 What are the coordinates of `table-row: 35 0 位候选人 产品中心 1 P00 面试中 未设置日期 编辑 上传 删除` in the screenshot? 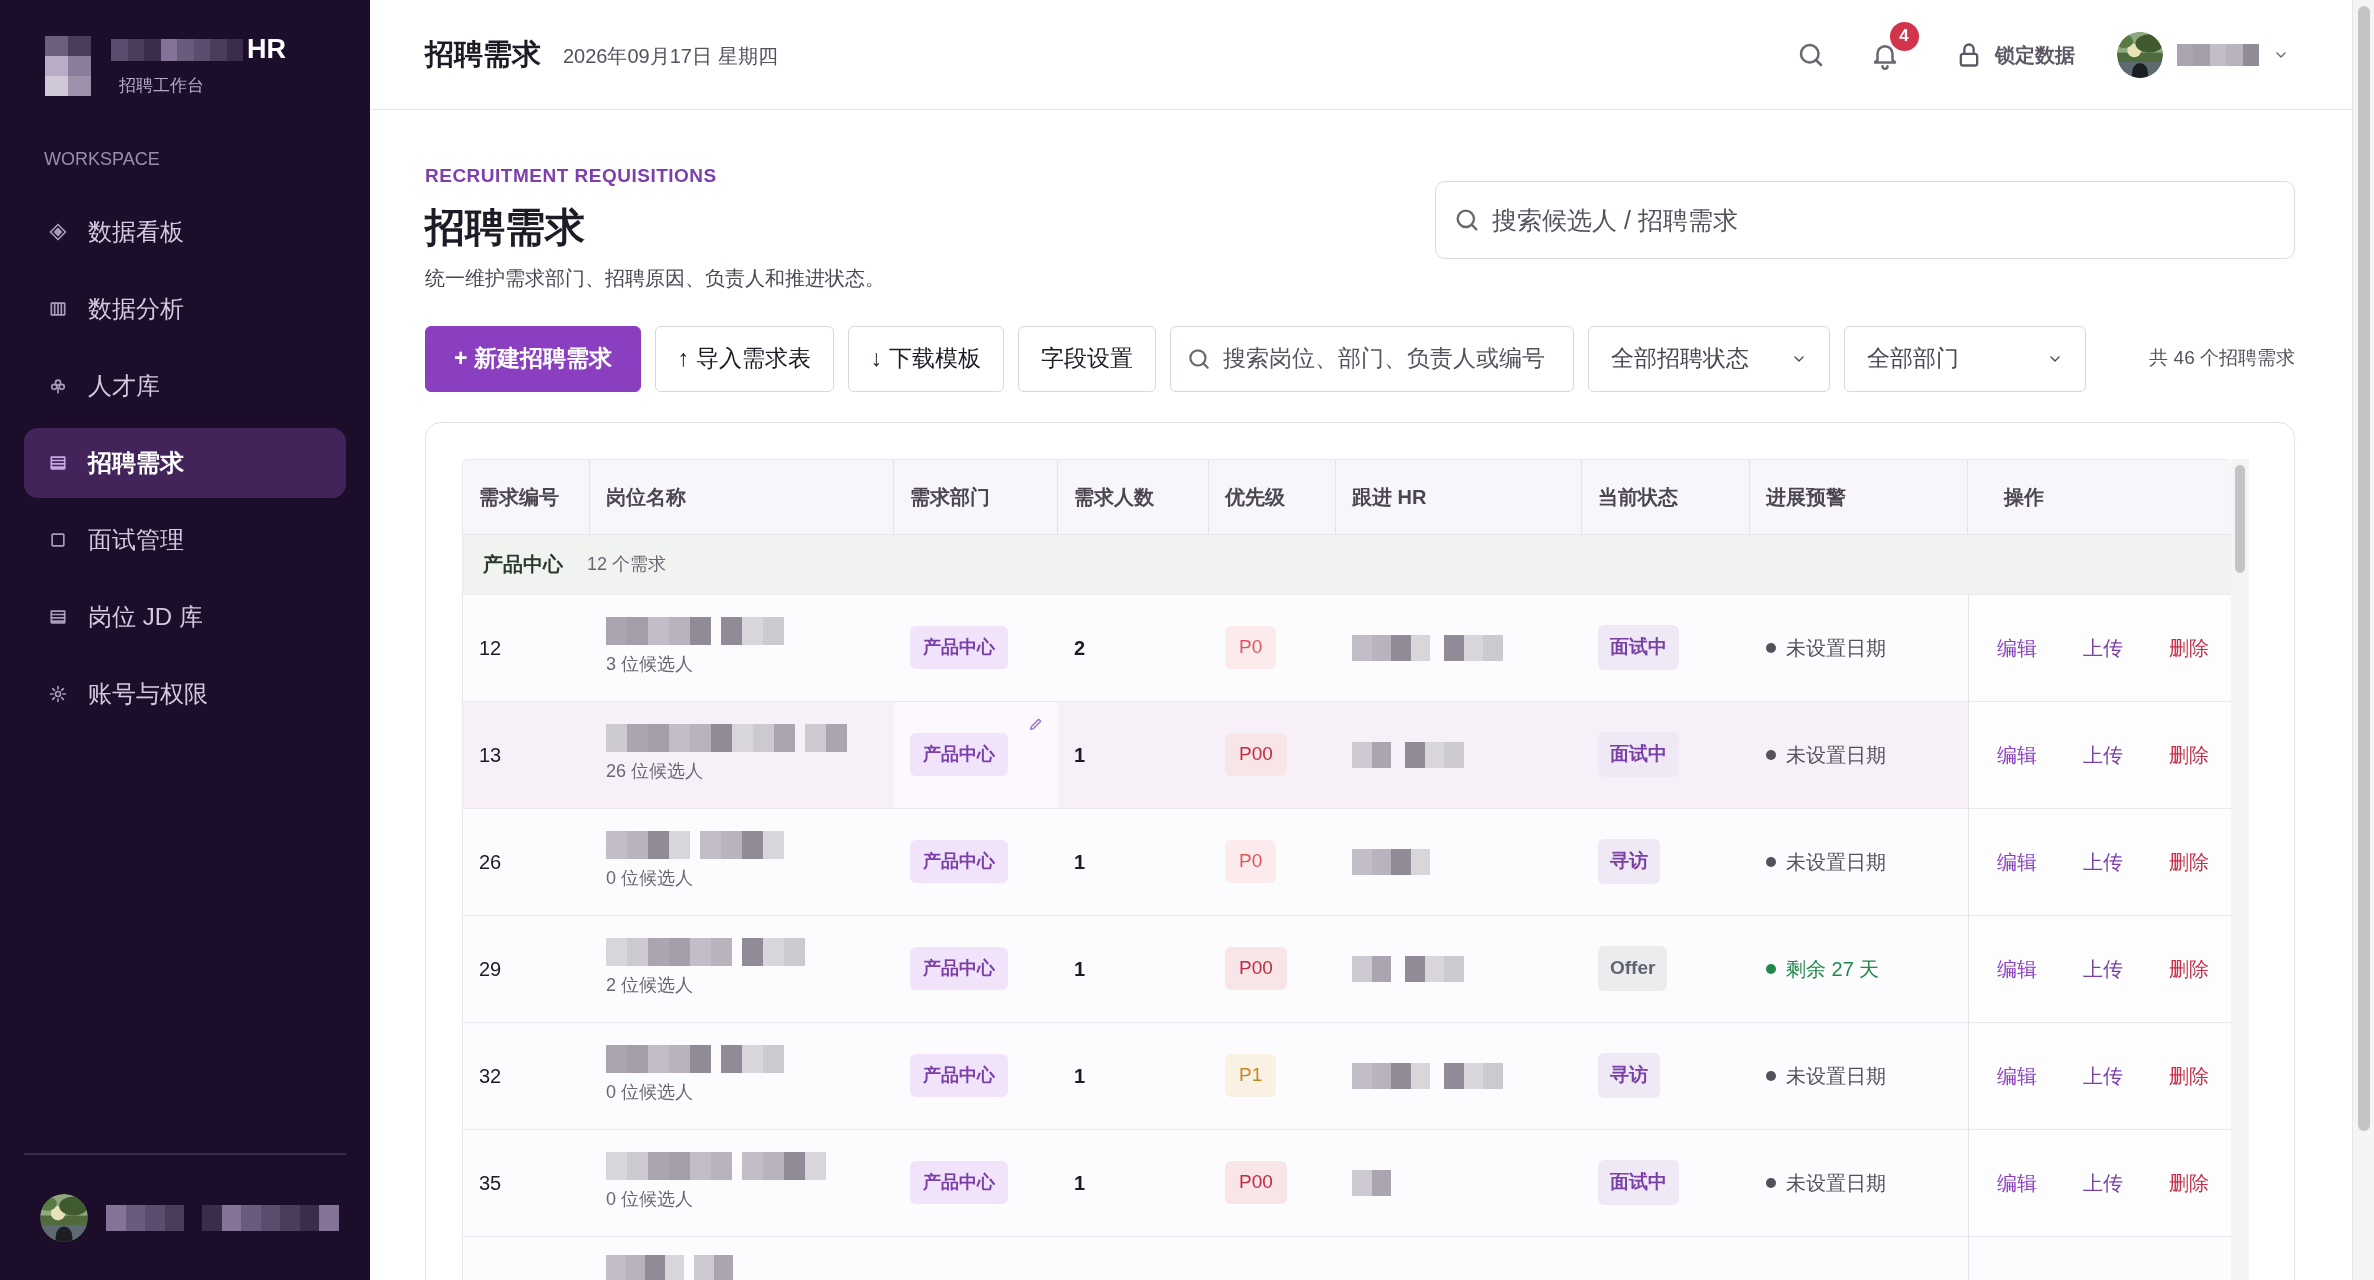 It's located at (1347, 1183).